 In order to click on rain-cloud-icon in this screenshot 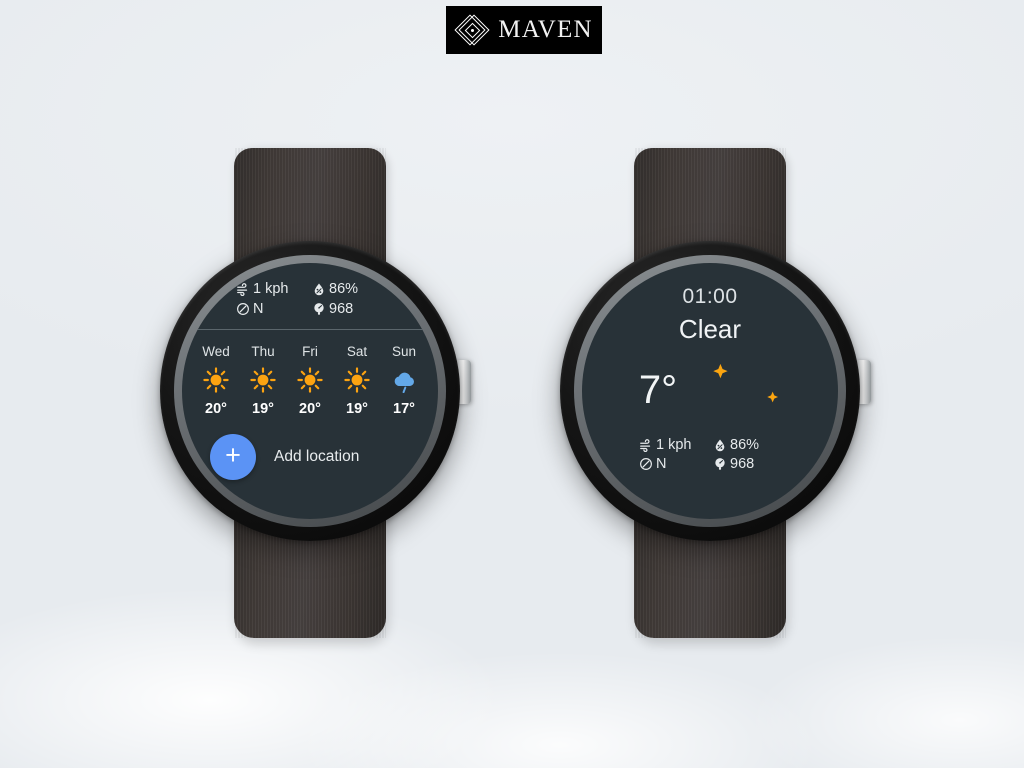, I will do `click(404, 382)`.